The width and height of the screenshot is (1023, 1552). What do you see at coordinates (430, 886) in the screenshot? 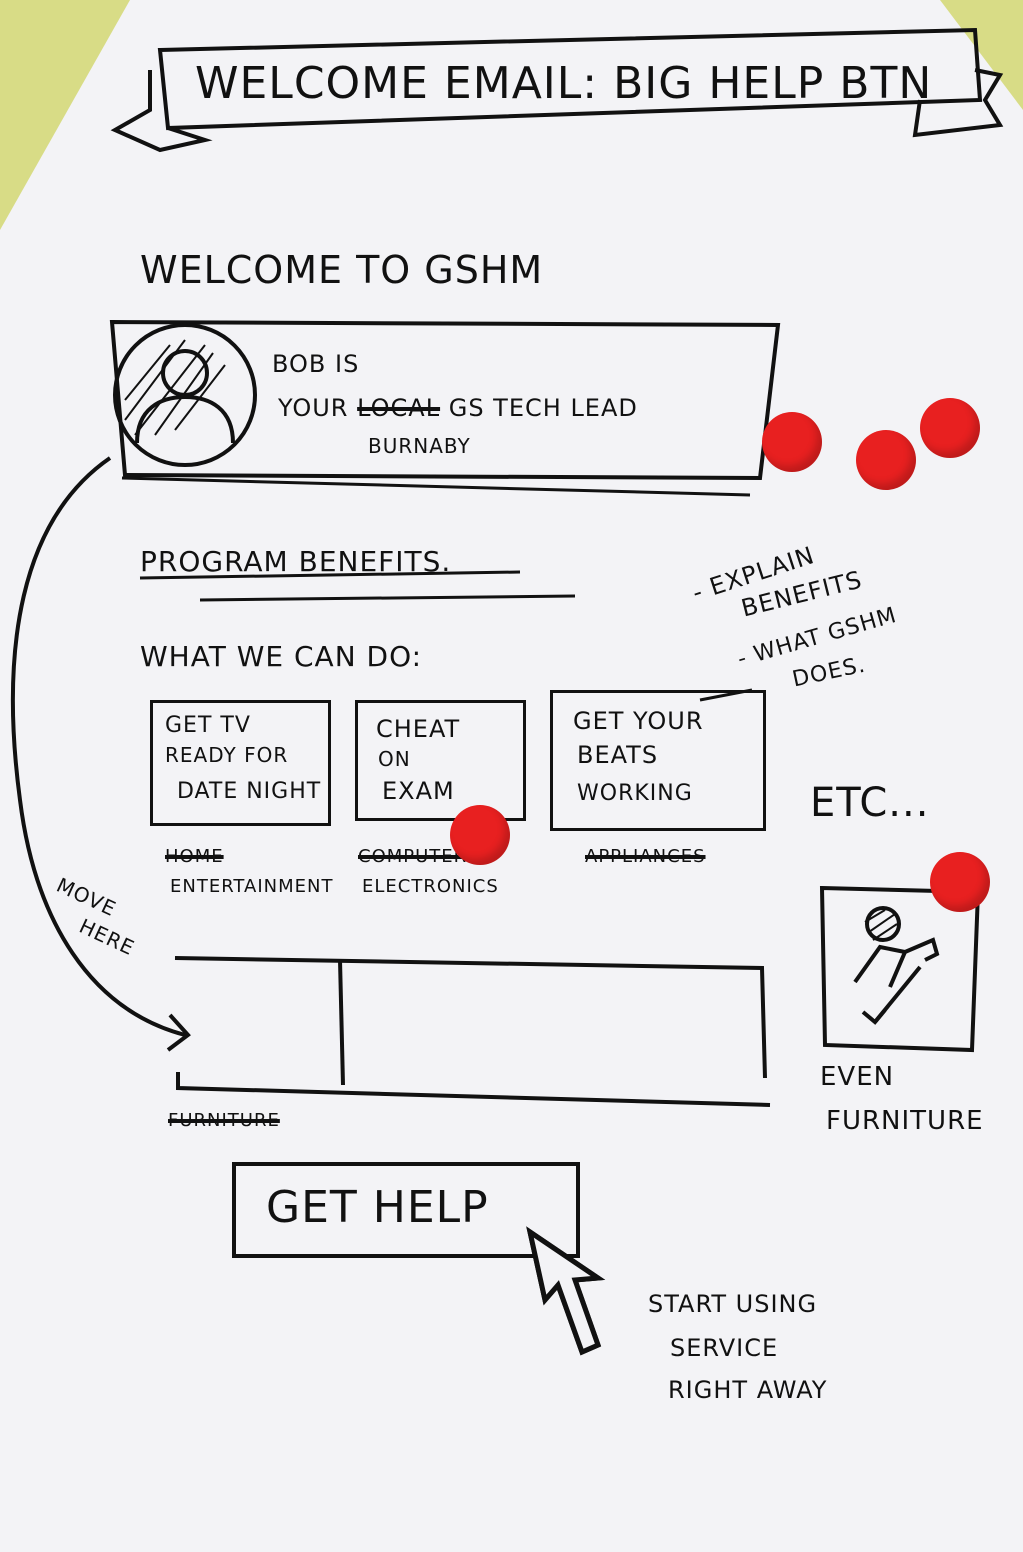
I see `card-category: ELECTRONICS` at bounding box center [430, 886].